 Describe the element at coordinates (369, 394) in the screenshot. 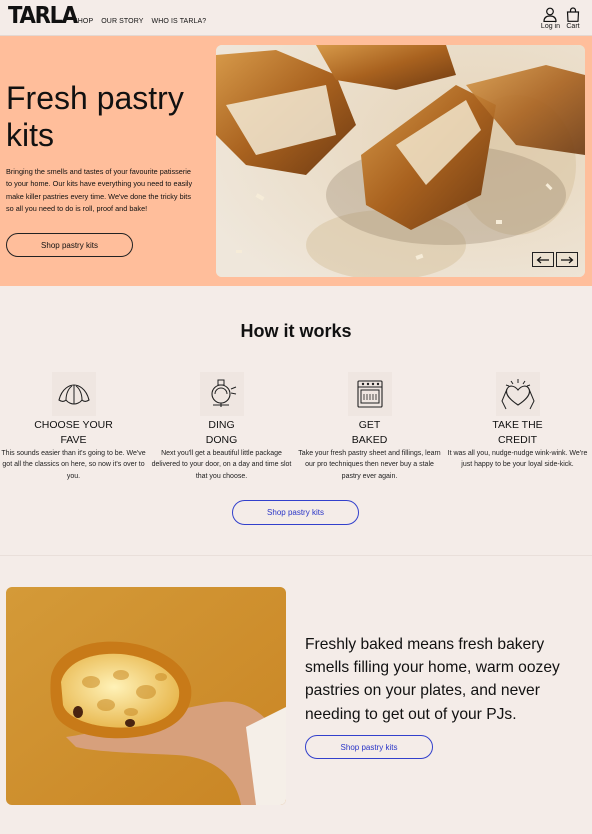

I see `oven-icon` at that location.